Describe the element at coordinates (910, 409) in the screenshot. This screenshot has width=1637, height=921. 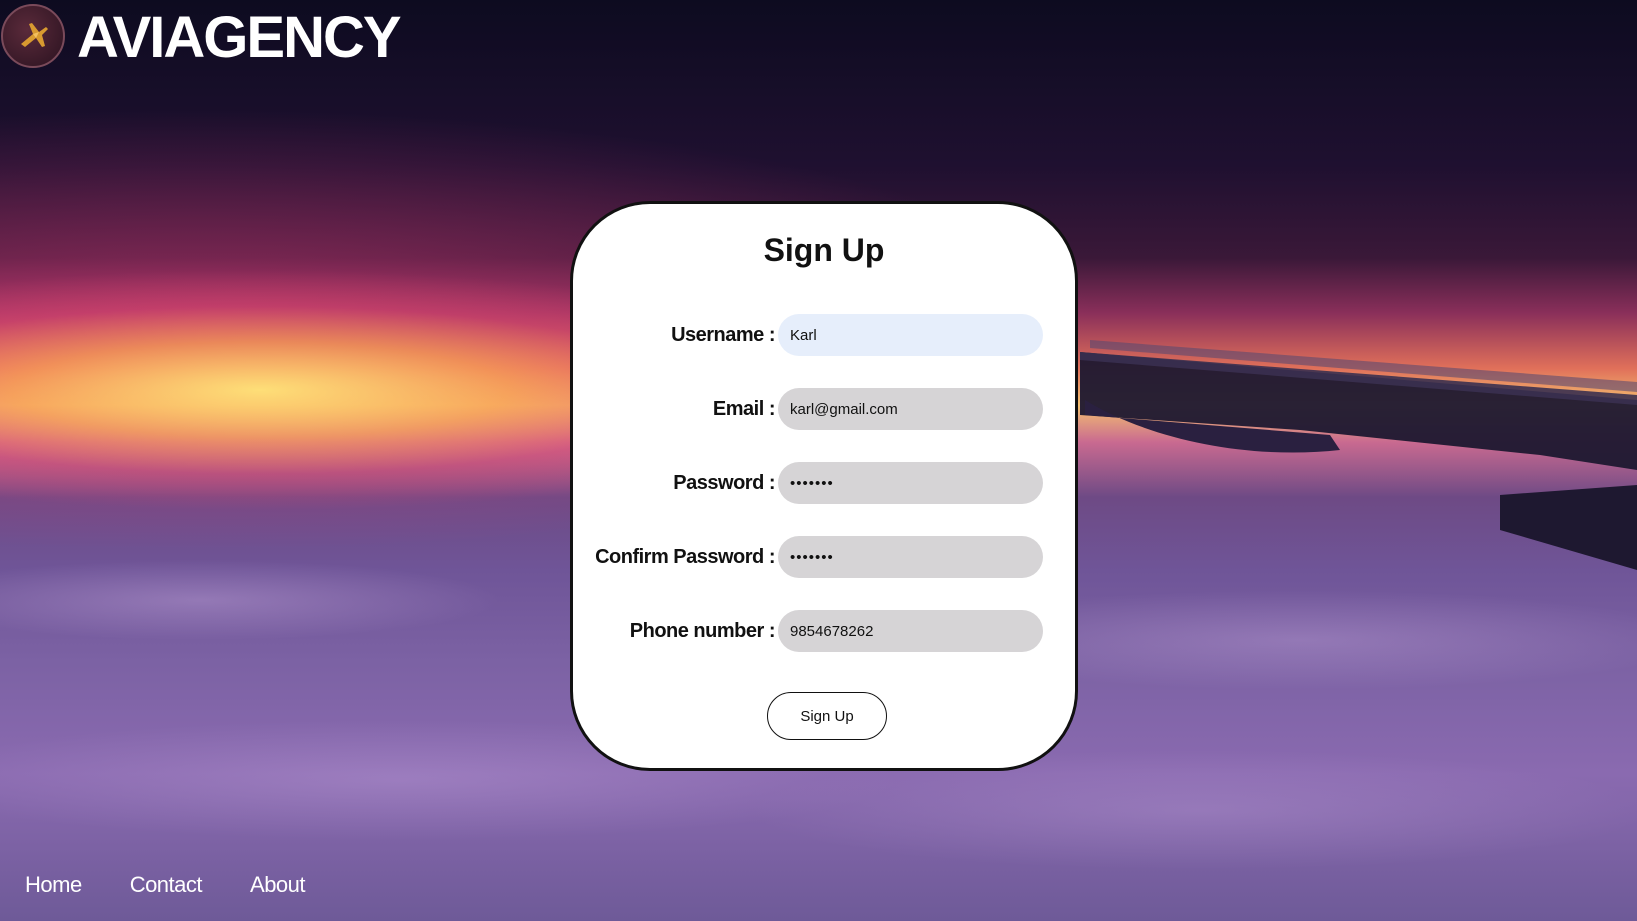
I see `email-input` at that location.